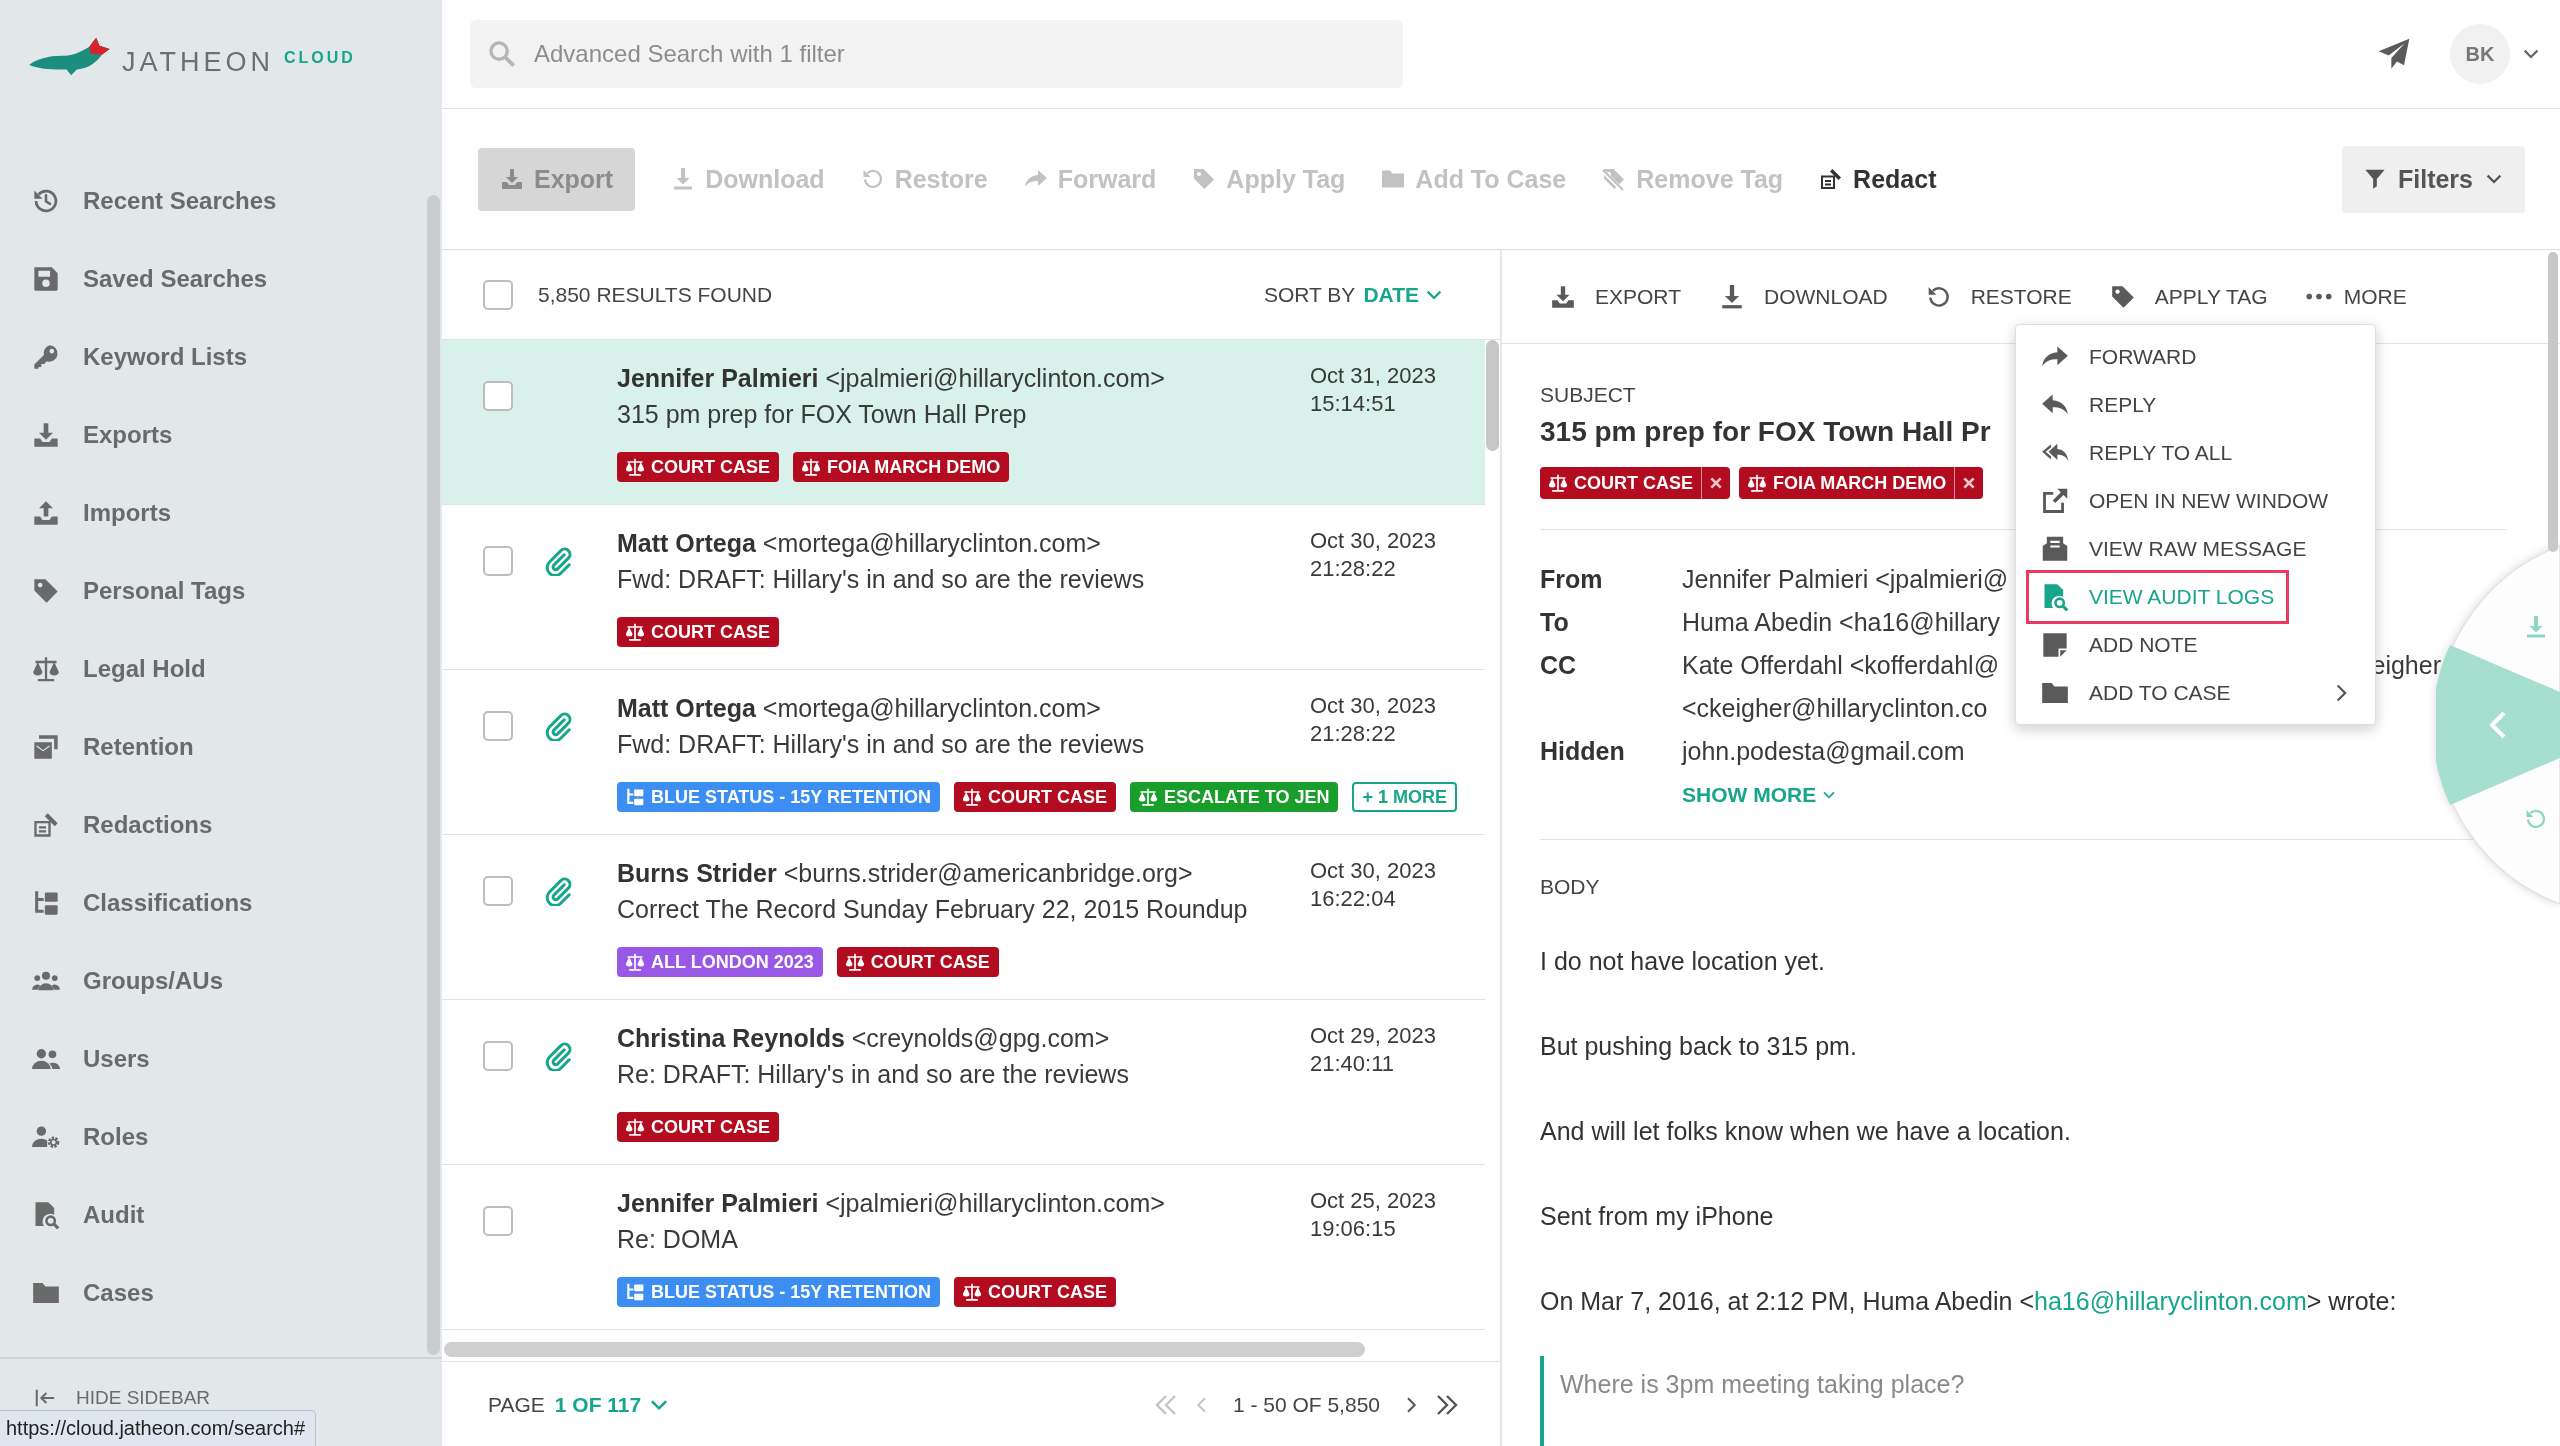 The image size is (2560, 1446). Describe the element at coordinates (859, 543) in the screenshot. I see `sender-text: Matt Ortega <mortega@hillaryclinton.com>` at that location.